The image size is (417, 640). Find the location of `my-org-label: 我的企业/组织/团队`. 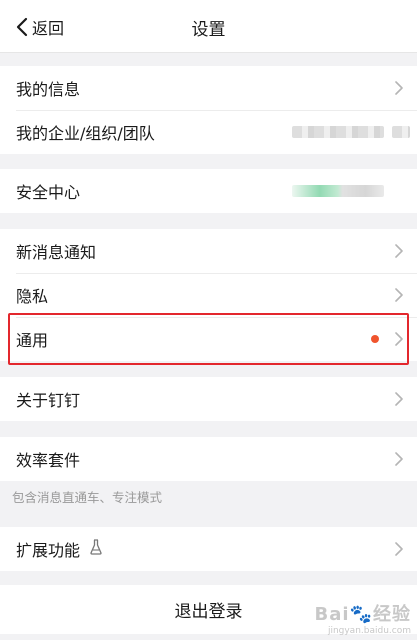

my-org-label: 我的企业/组织/团队 is located at coordinates (85, 133).